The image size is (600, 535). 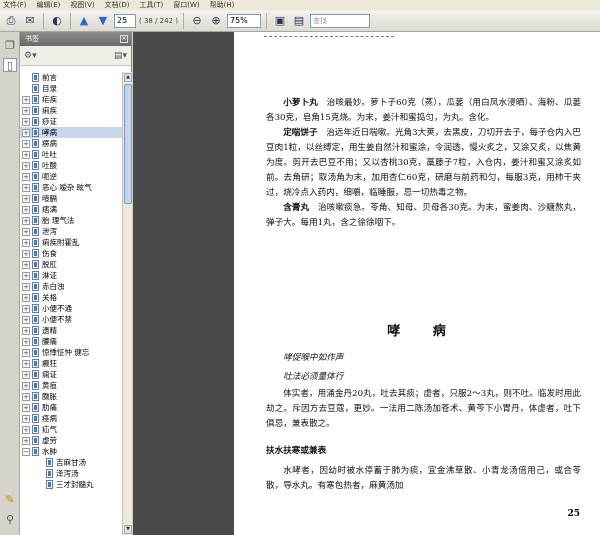 What do you see at coordinates (71, 374) in the screenshot?
I see `bookmark-item: + 痫证` at bounding box center [71, 374].